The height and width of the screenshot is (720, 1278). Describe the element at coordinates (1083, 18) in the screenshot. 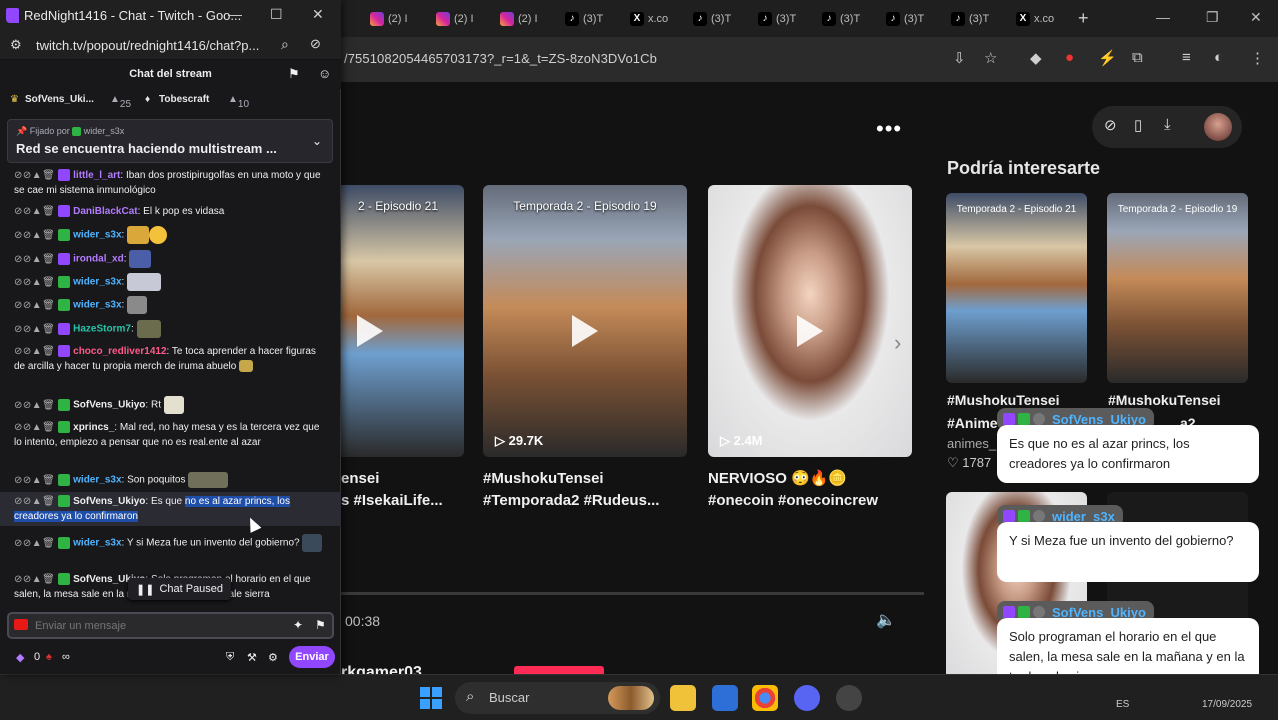

I see `new-tab-icon: +` at that location.